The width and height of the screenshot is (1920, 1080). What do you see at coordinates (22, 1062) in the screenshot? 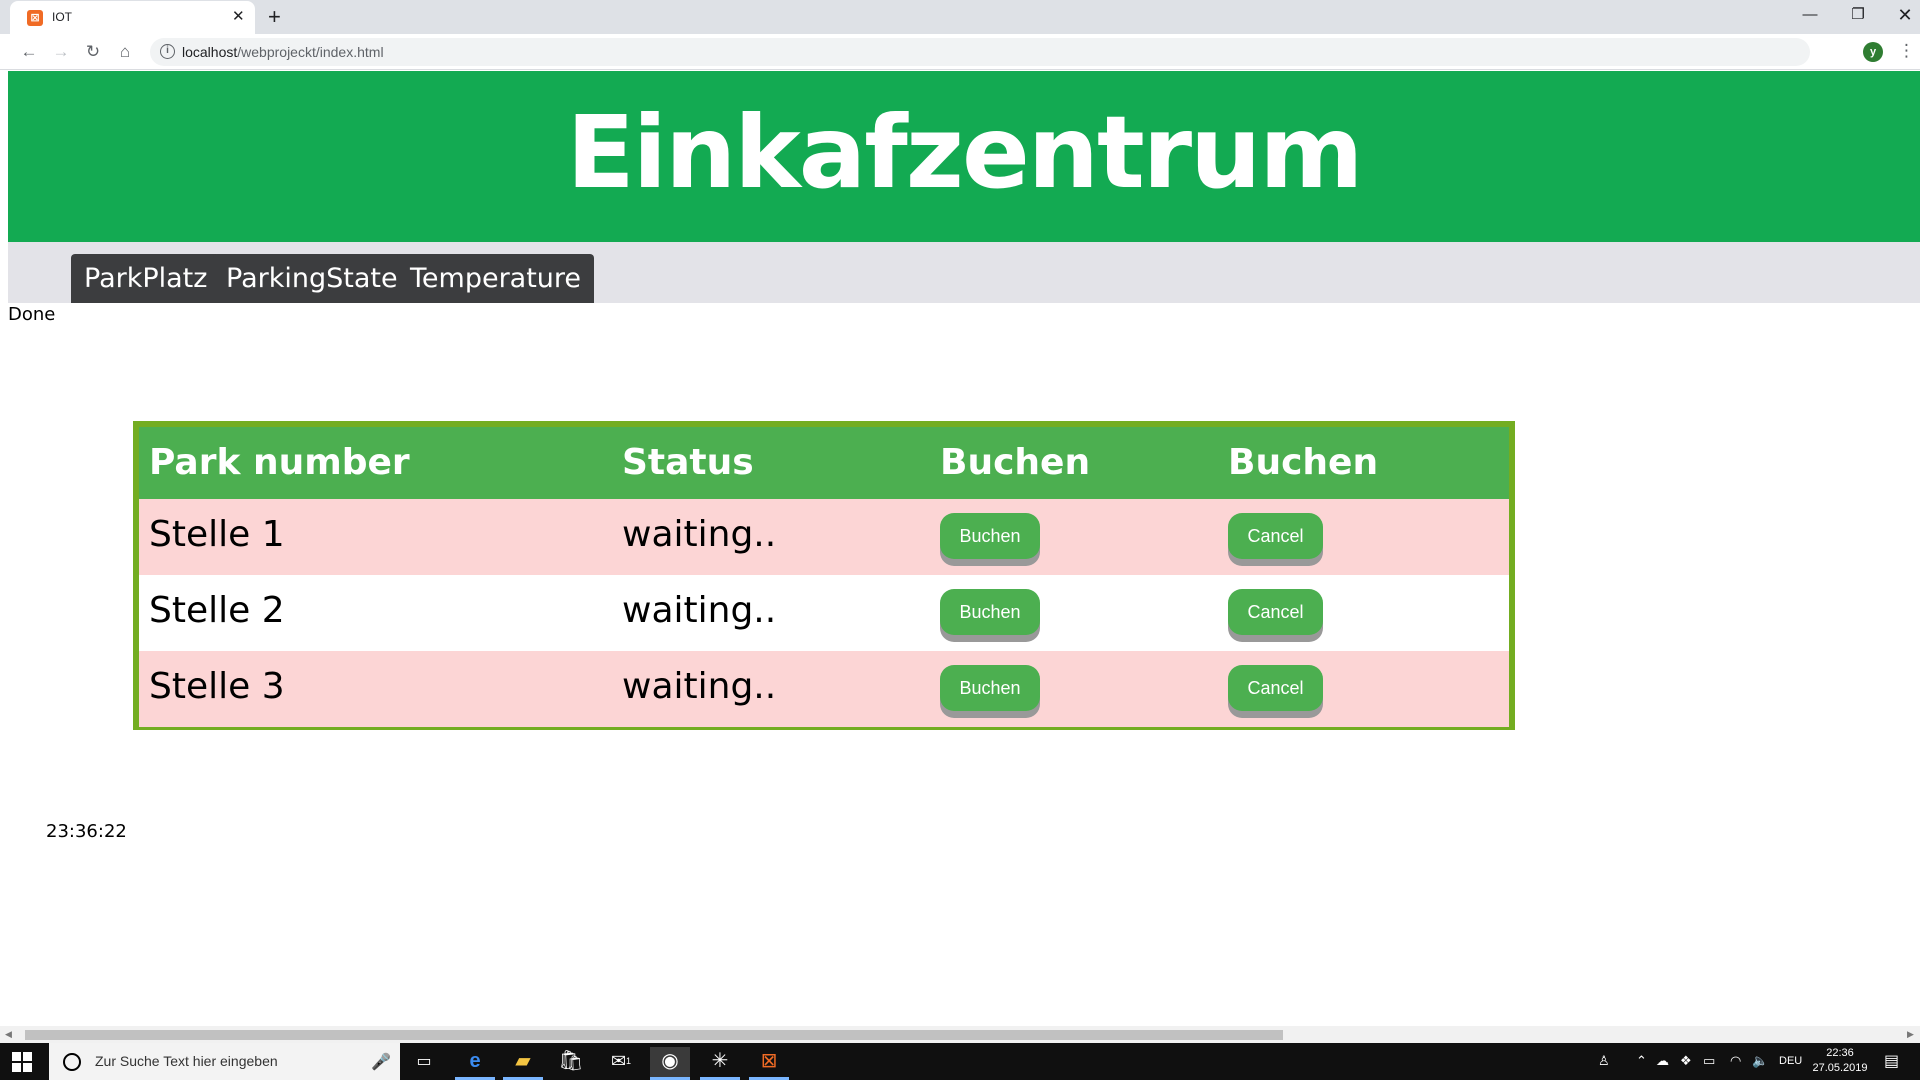
I see `windows-start-icon` at bounding box center [22, 1062].